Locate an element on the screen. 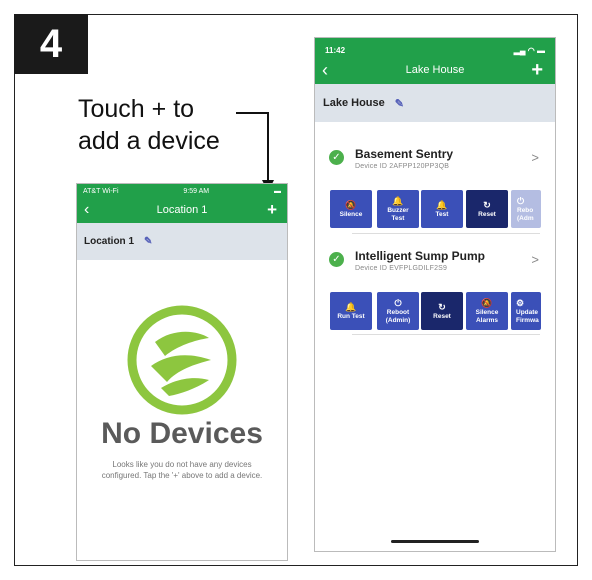 This screenshot has width=592, height=580. reboot-admin-button: ⏻ Reboot (Admin) is located at coordinates (398, 311).